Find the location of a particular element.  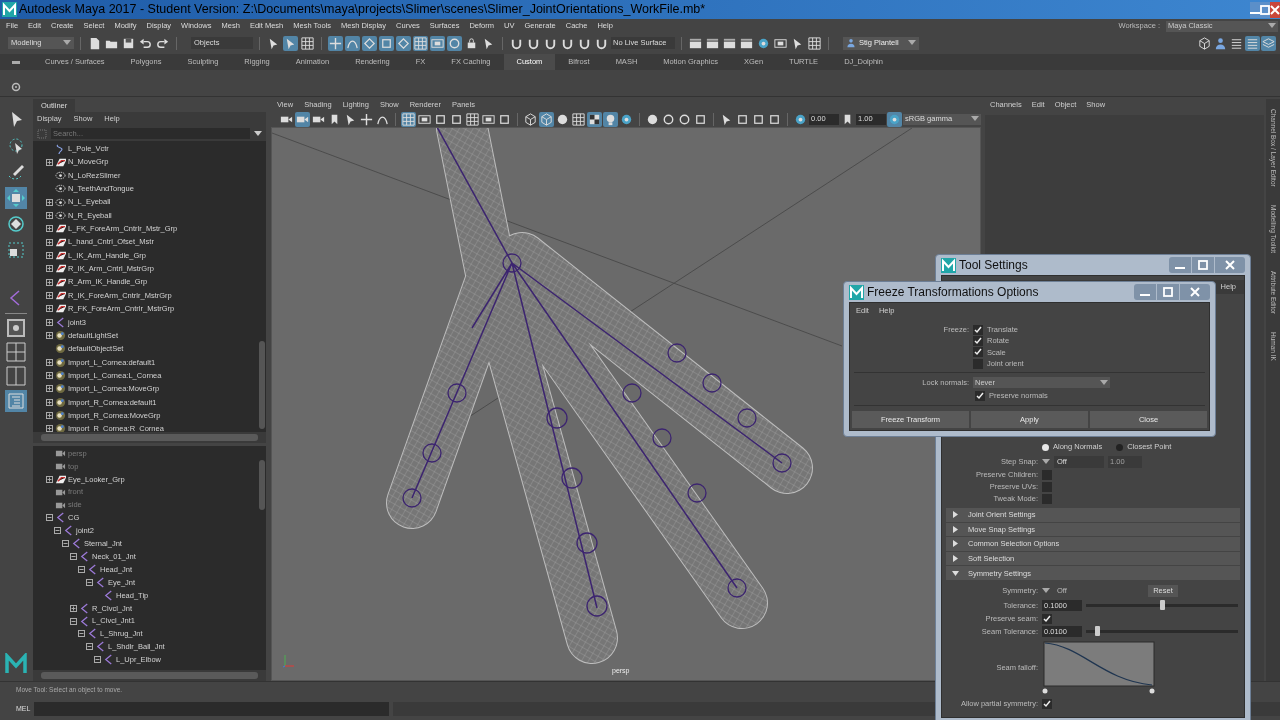

axis-icon is located at coordinates (289, 660).